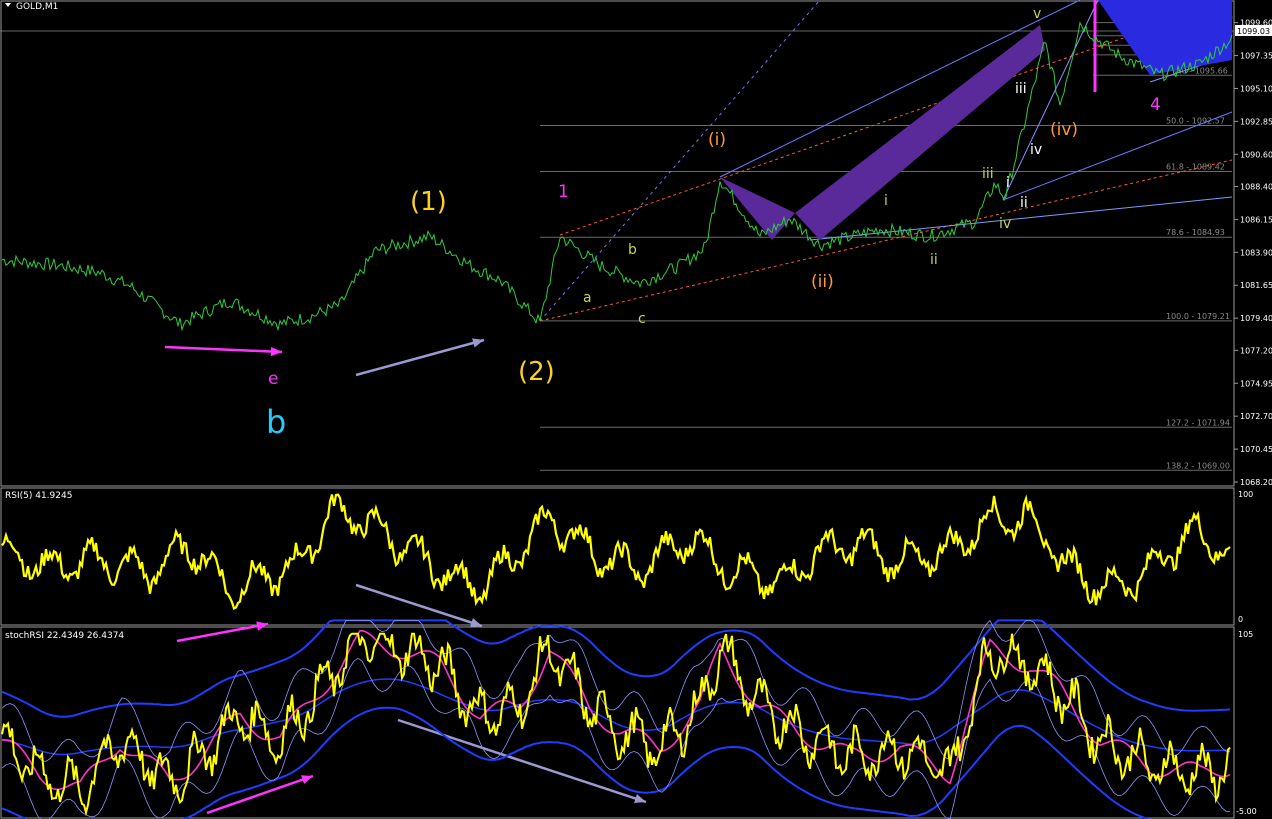 This screenshot has height=819, width=1272. What do you see at coordinates (616, 668) in the screenshot?
I see `stoch-band-upper` at bounding box center [616, 668].